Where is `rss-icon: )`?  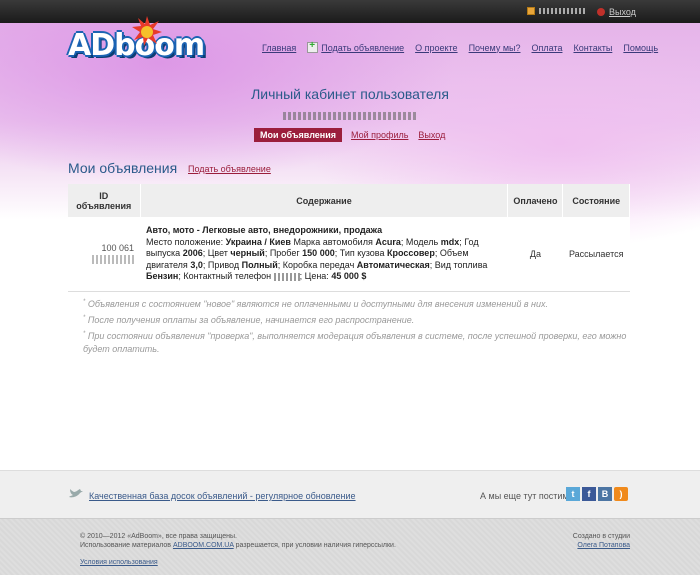
rss-icon: ) is located at coordinates (621, 494).